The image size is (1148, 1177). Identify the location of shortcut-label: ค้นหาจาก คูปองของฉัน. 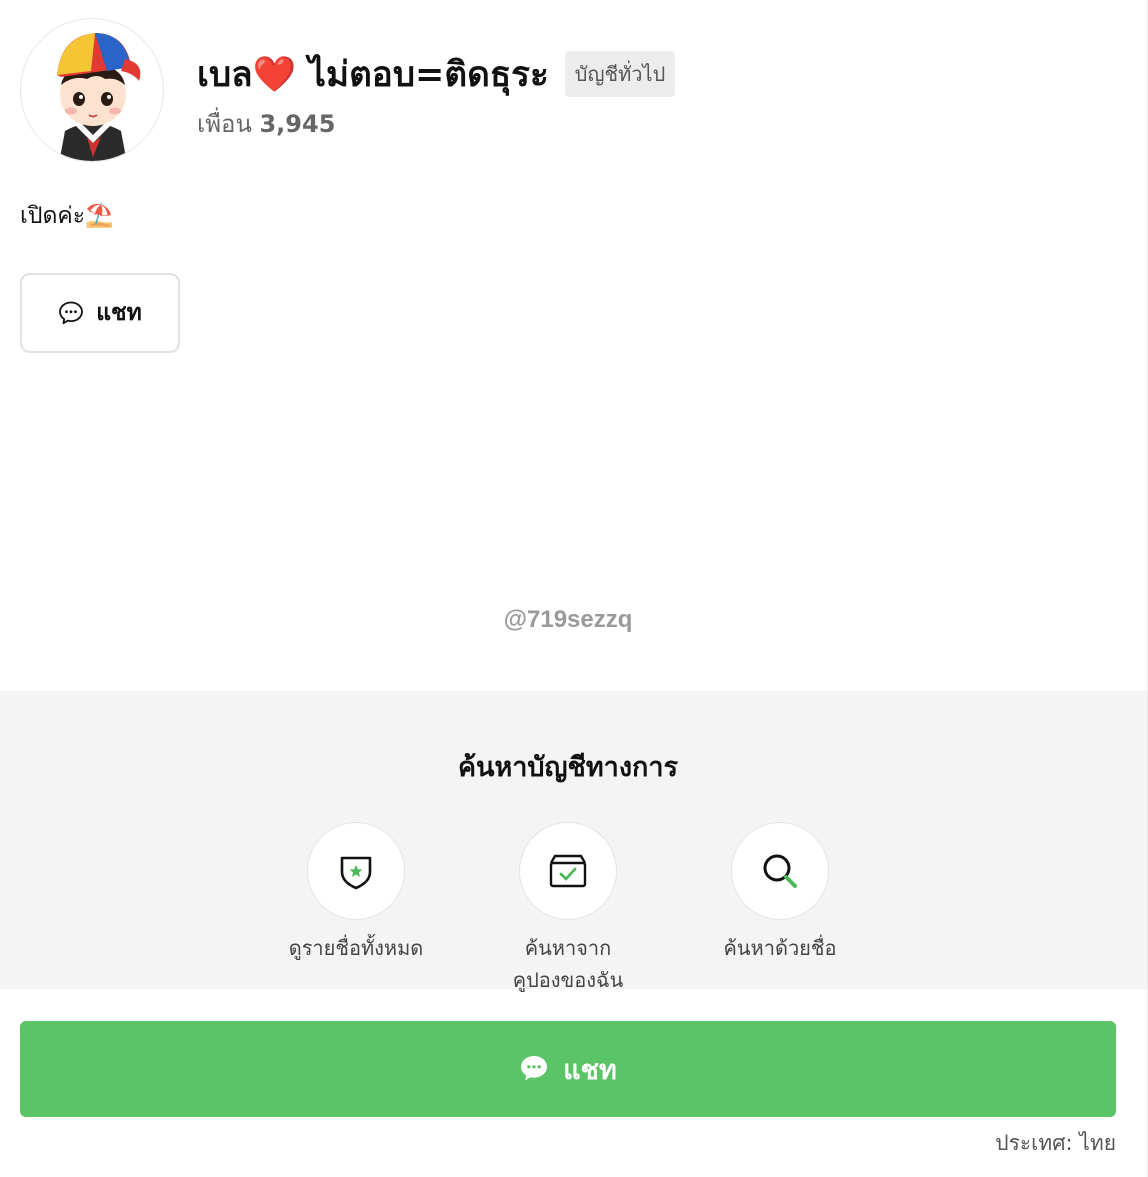
(568, 964).